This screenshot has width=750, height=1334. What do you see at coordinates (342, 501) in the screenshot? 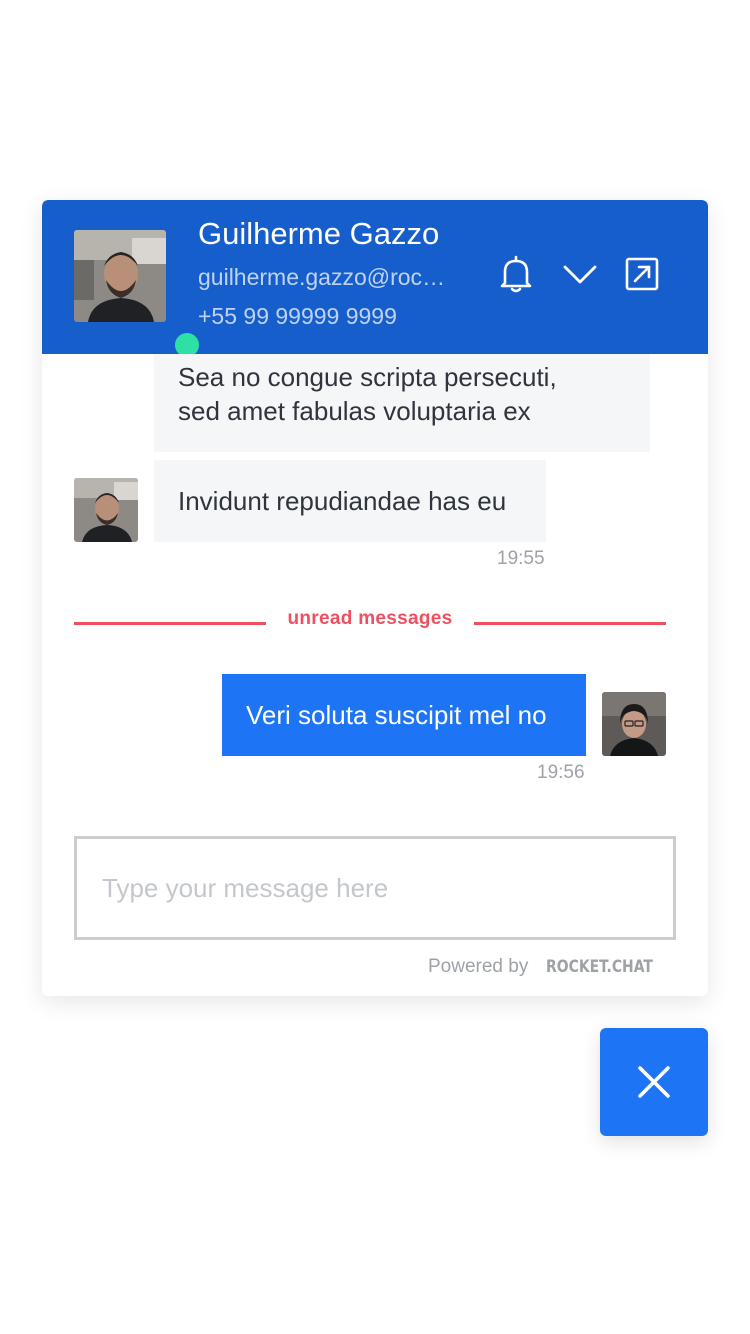
I see `message-text: Invidunt repudiandae has eu` at bounding box center [342, 501].